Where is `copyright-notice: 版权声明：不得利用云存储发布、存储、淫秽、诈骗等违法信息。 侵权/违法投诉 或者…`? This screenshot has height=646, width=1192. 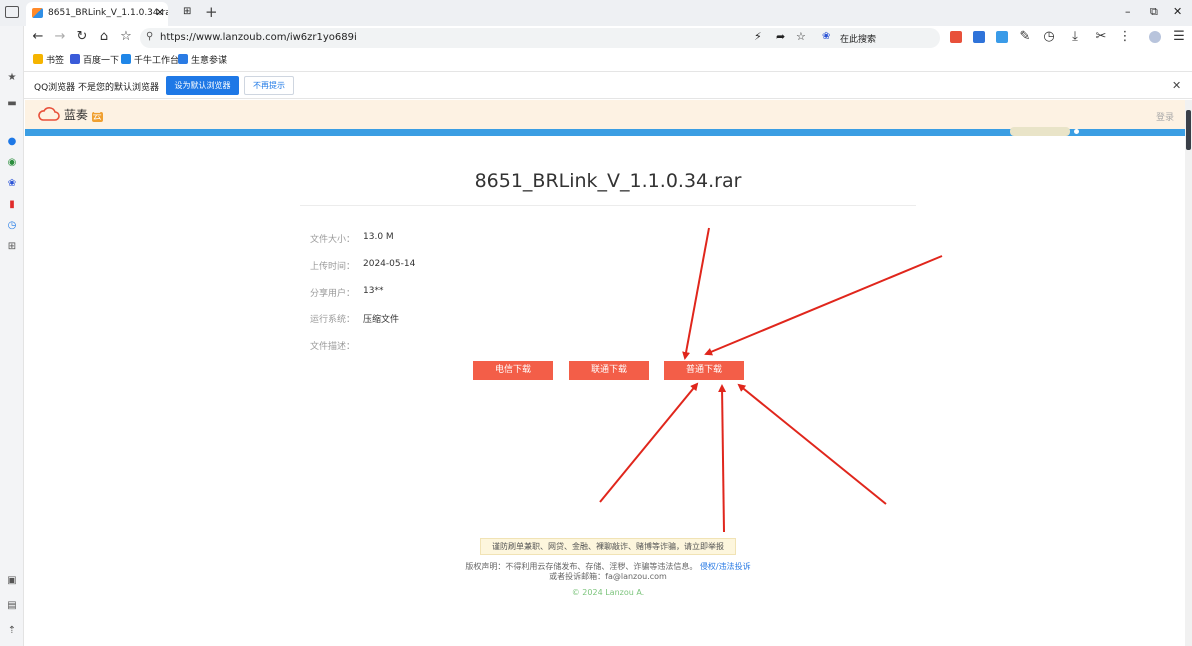 copyright-notice: 版权声明：不得利用云存储发布、存储、淫秽、诈骗等违法信息。 侵权/违法投诉 或者… is located at coordinates (608, 572).